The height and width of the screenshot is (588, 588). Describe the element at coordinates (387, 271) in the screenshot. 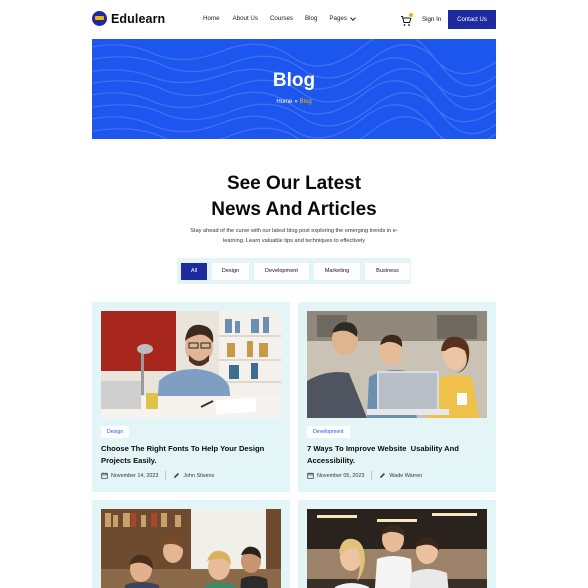

I see `filter-business: Business` at that location.